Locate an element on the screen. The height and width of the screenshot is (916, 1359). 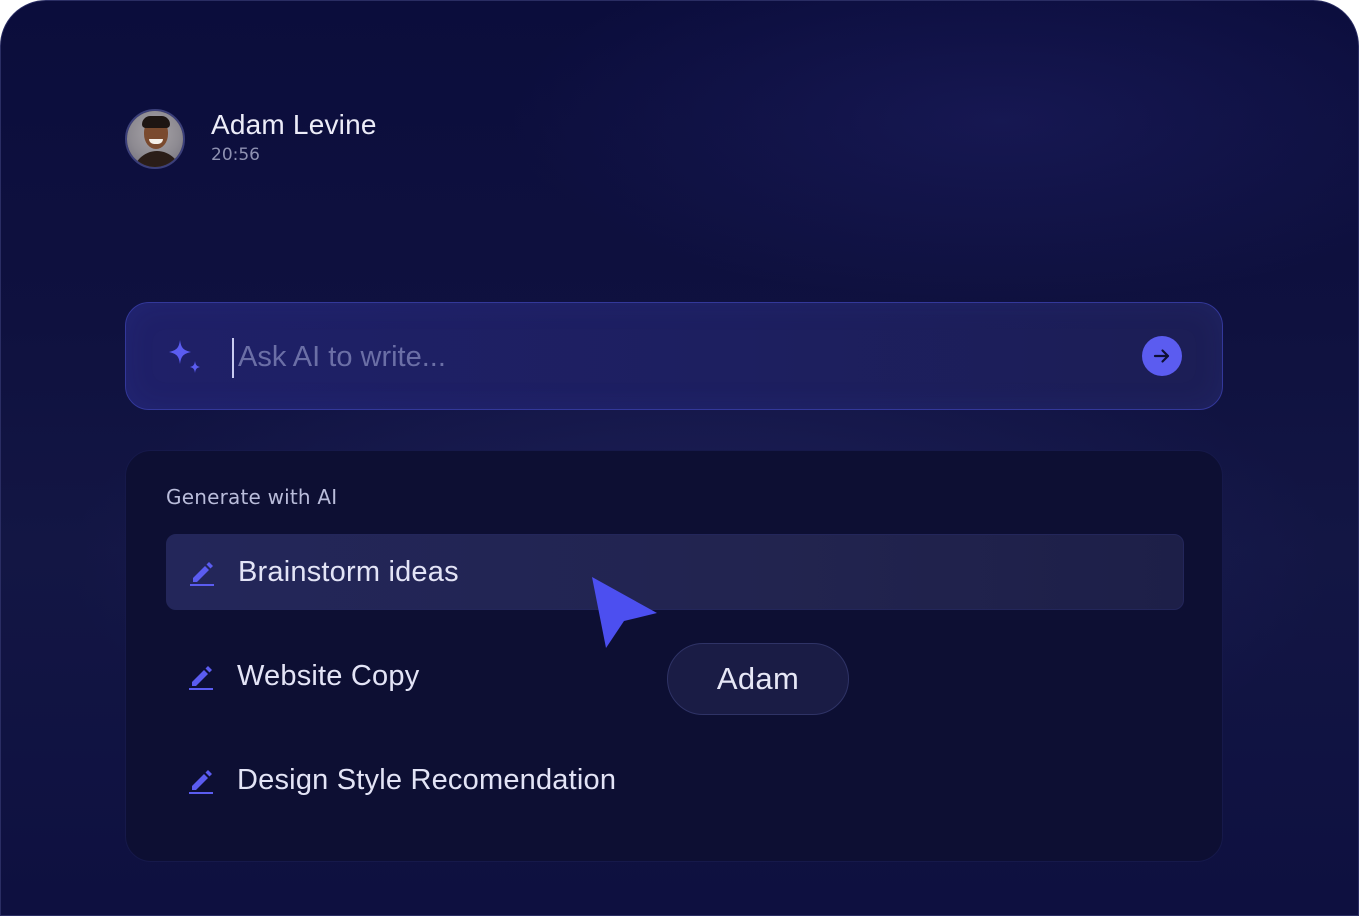
ai-prompt-box is located at coordinates (674, 356).